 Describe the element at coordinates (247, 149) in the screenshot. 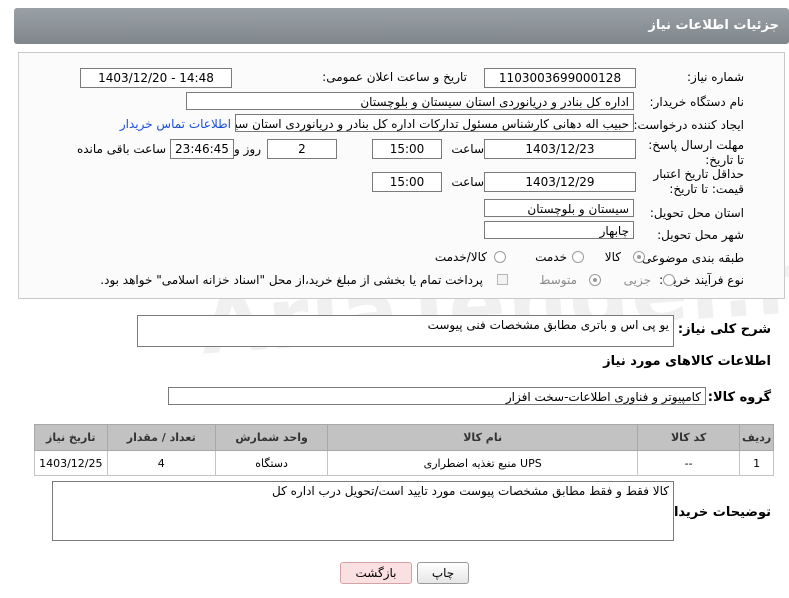

I see `days-label: روز و` at that location.